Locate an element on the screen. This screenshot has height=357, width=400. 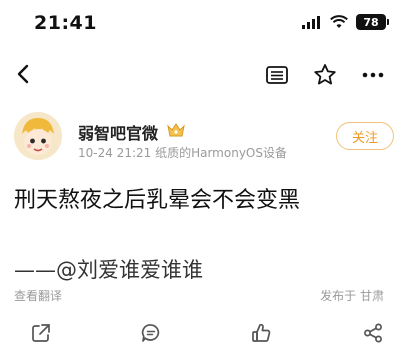
battery-icon: 78 is located at coordinates (372, 22).